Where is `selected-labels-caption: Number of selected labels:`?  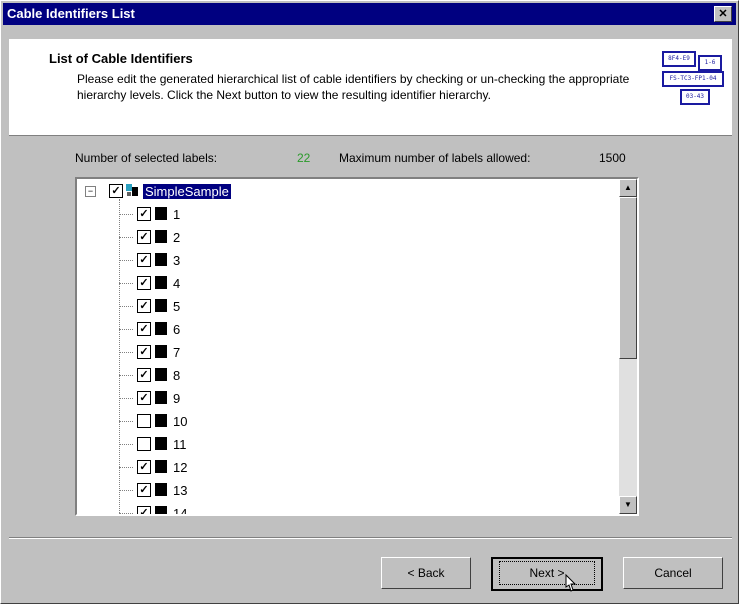 selected-labels-caption: Number of selected labels: is located at coordinates (146, 158).